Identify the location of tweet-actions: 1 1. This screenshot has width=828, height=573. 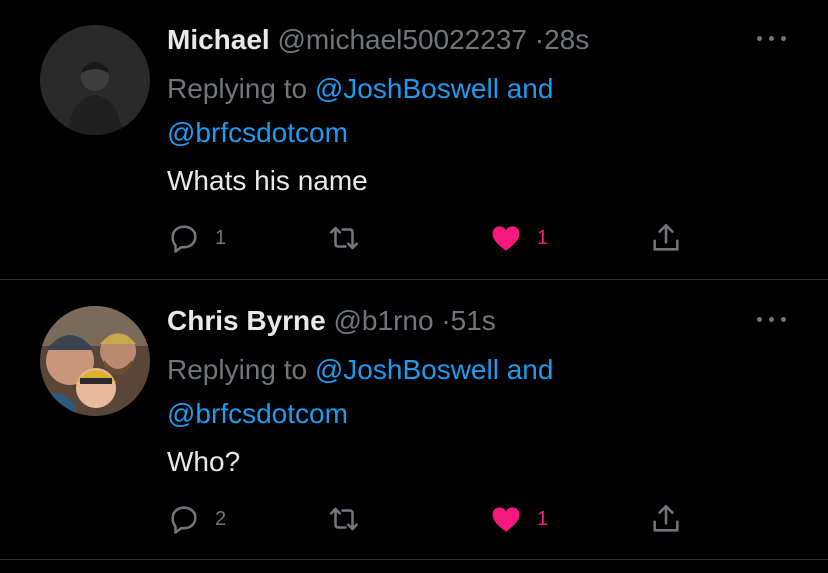
(447, 238).